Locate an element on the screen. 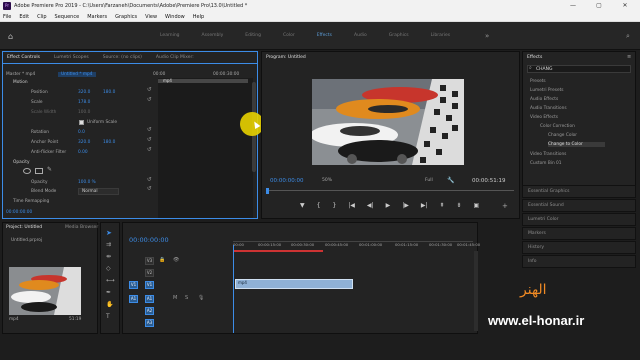 The width and height of the screenshot is (640, 360). add-button-plus-icon: + is located at coordinates (505, 206).